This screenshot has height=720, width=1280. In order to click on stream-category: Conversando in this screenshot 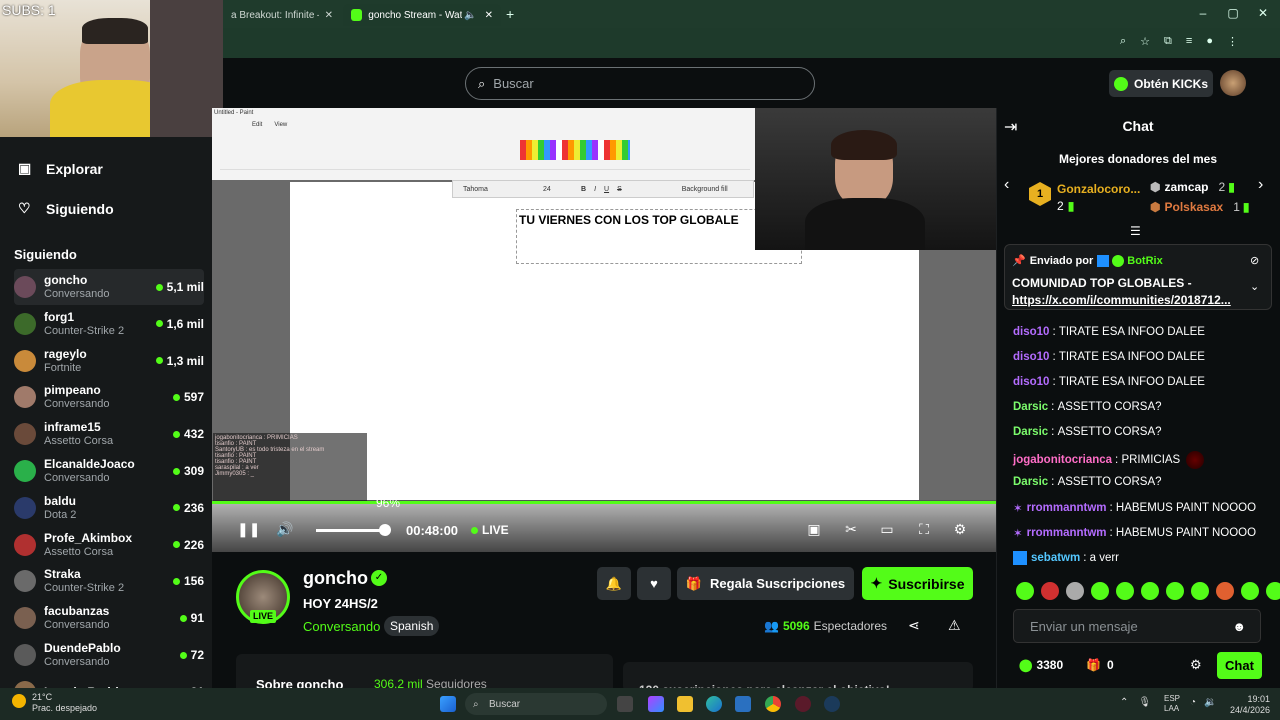, I will do `click(341, 626)`.